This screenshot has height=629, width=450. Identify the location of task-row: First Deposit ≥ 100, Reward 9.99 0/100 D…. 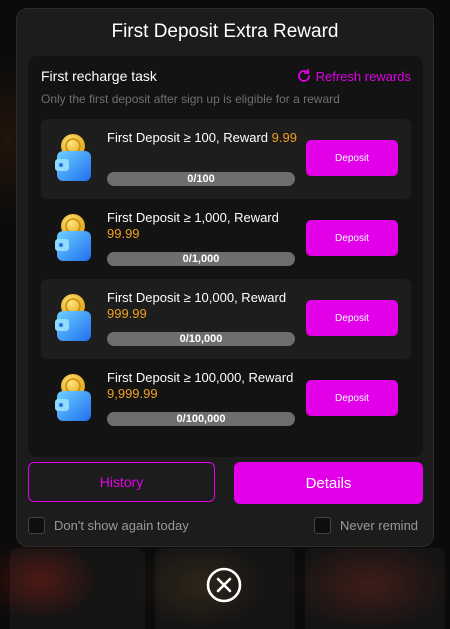
(226, 159).